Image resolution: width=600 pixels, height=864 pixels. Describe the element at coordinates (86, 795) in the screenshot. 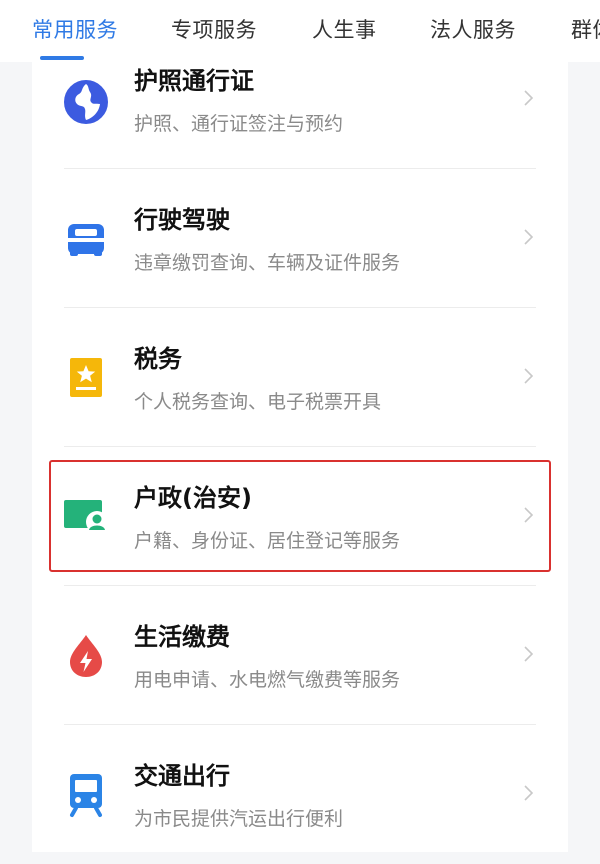

I see `bus-icon` at that location.